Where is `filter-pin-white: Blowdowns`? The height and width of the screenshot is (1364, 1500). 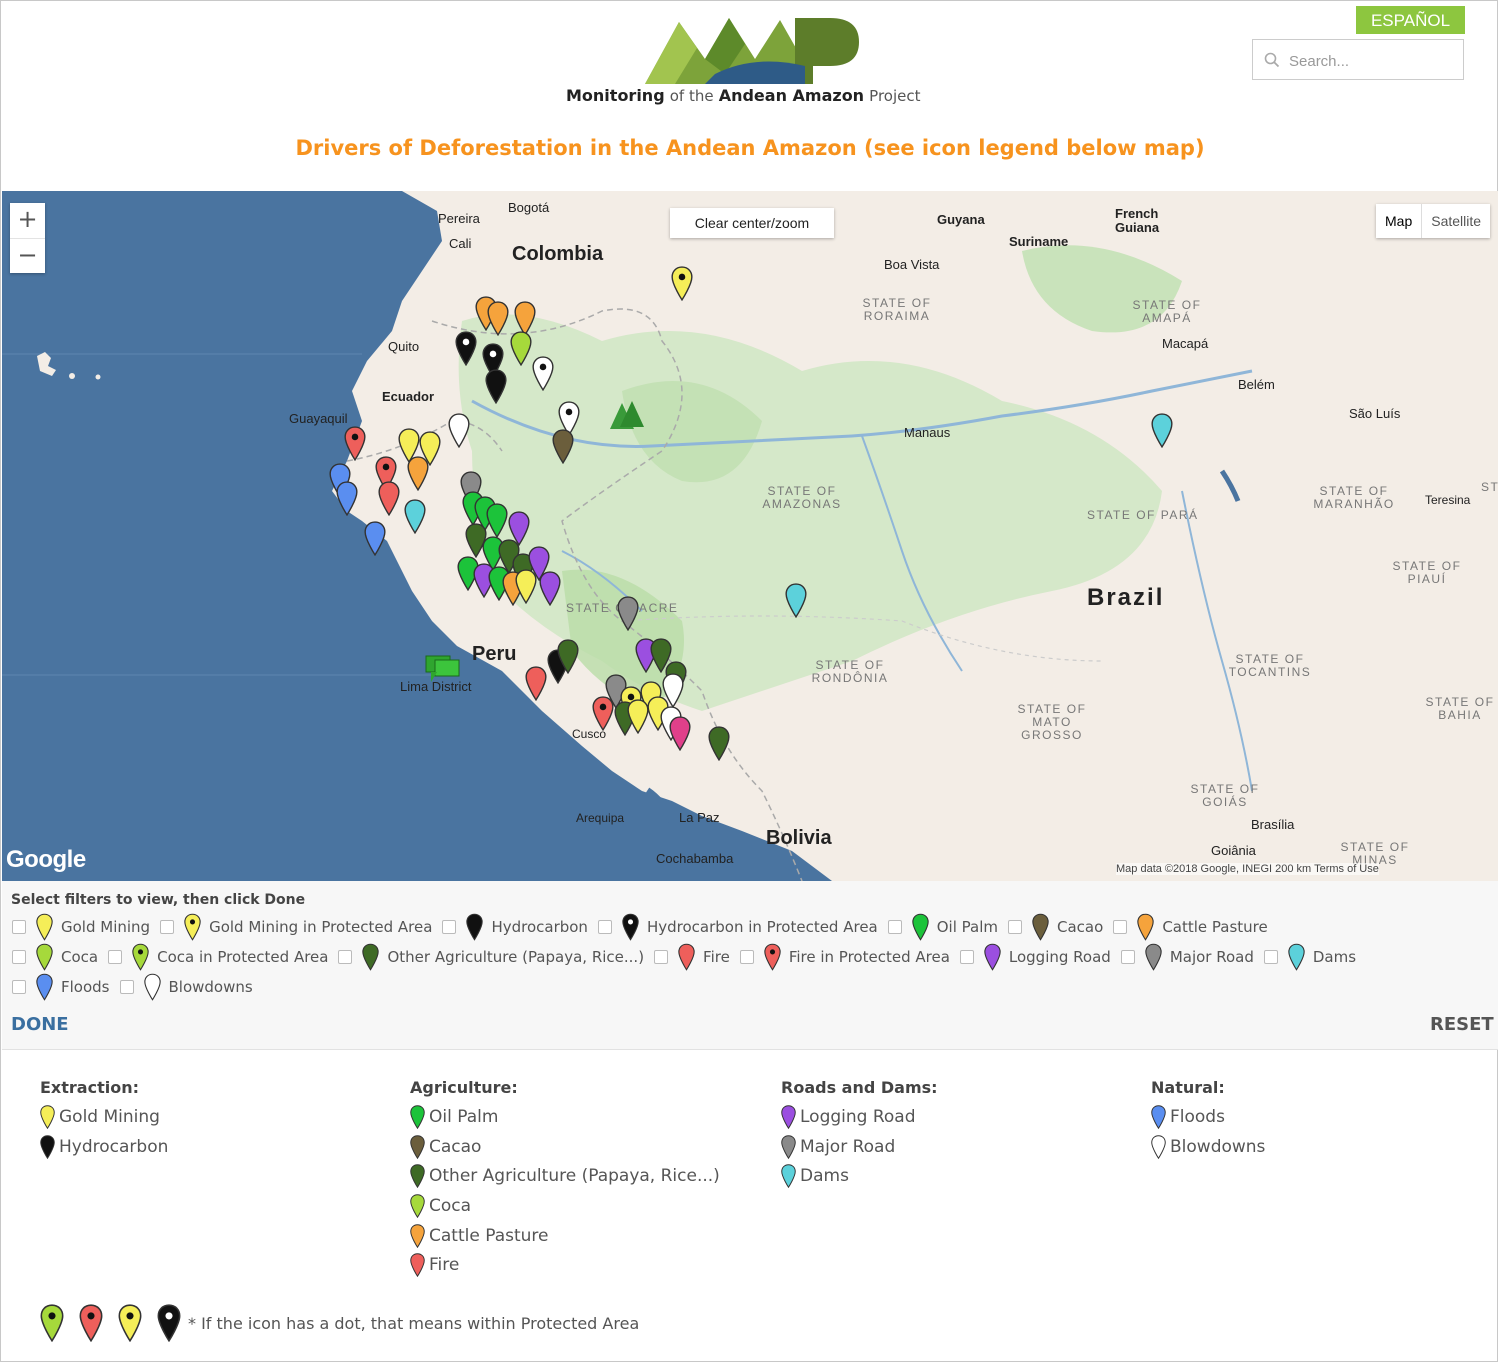 filter-pin-white: Blowdowns is located at coordinates (186, 987).